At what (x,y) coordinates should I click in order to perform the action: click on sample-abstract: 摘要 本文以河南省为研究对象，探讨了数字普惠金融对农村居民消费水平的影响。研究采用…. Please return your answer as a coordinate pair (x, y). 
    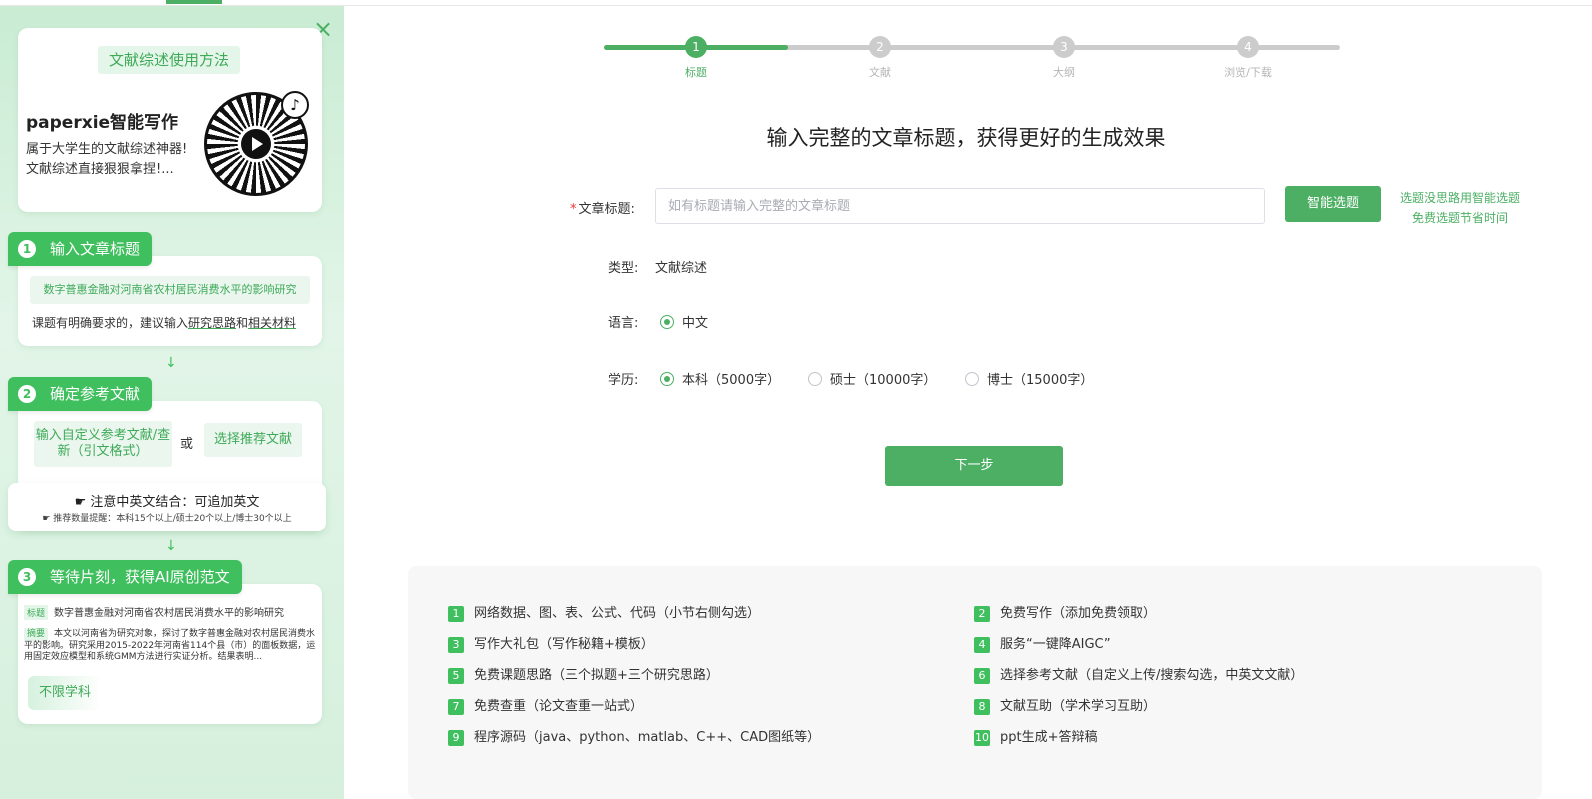
    Looking at the image, I should click on (171, 646).